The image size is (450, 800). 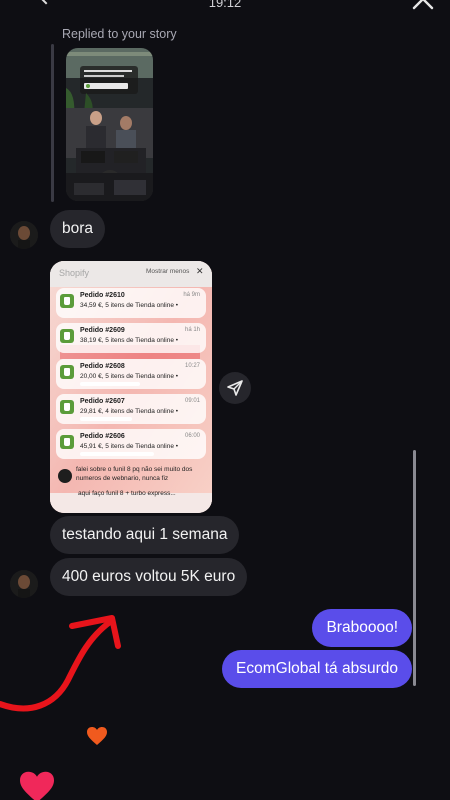 What do you see at coordinates (60, 663) in the screenshot?
I see `red-arrow-drawing` at bounding box center [60, 663].